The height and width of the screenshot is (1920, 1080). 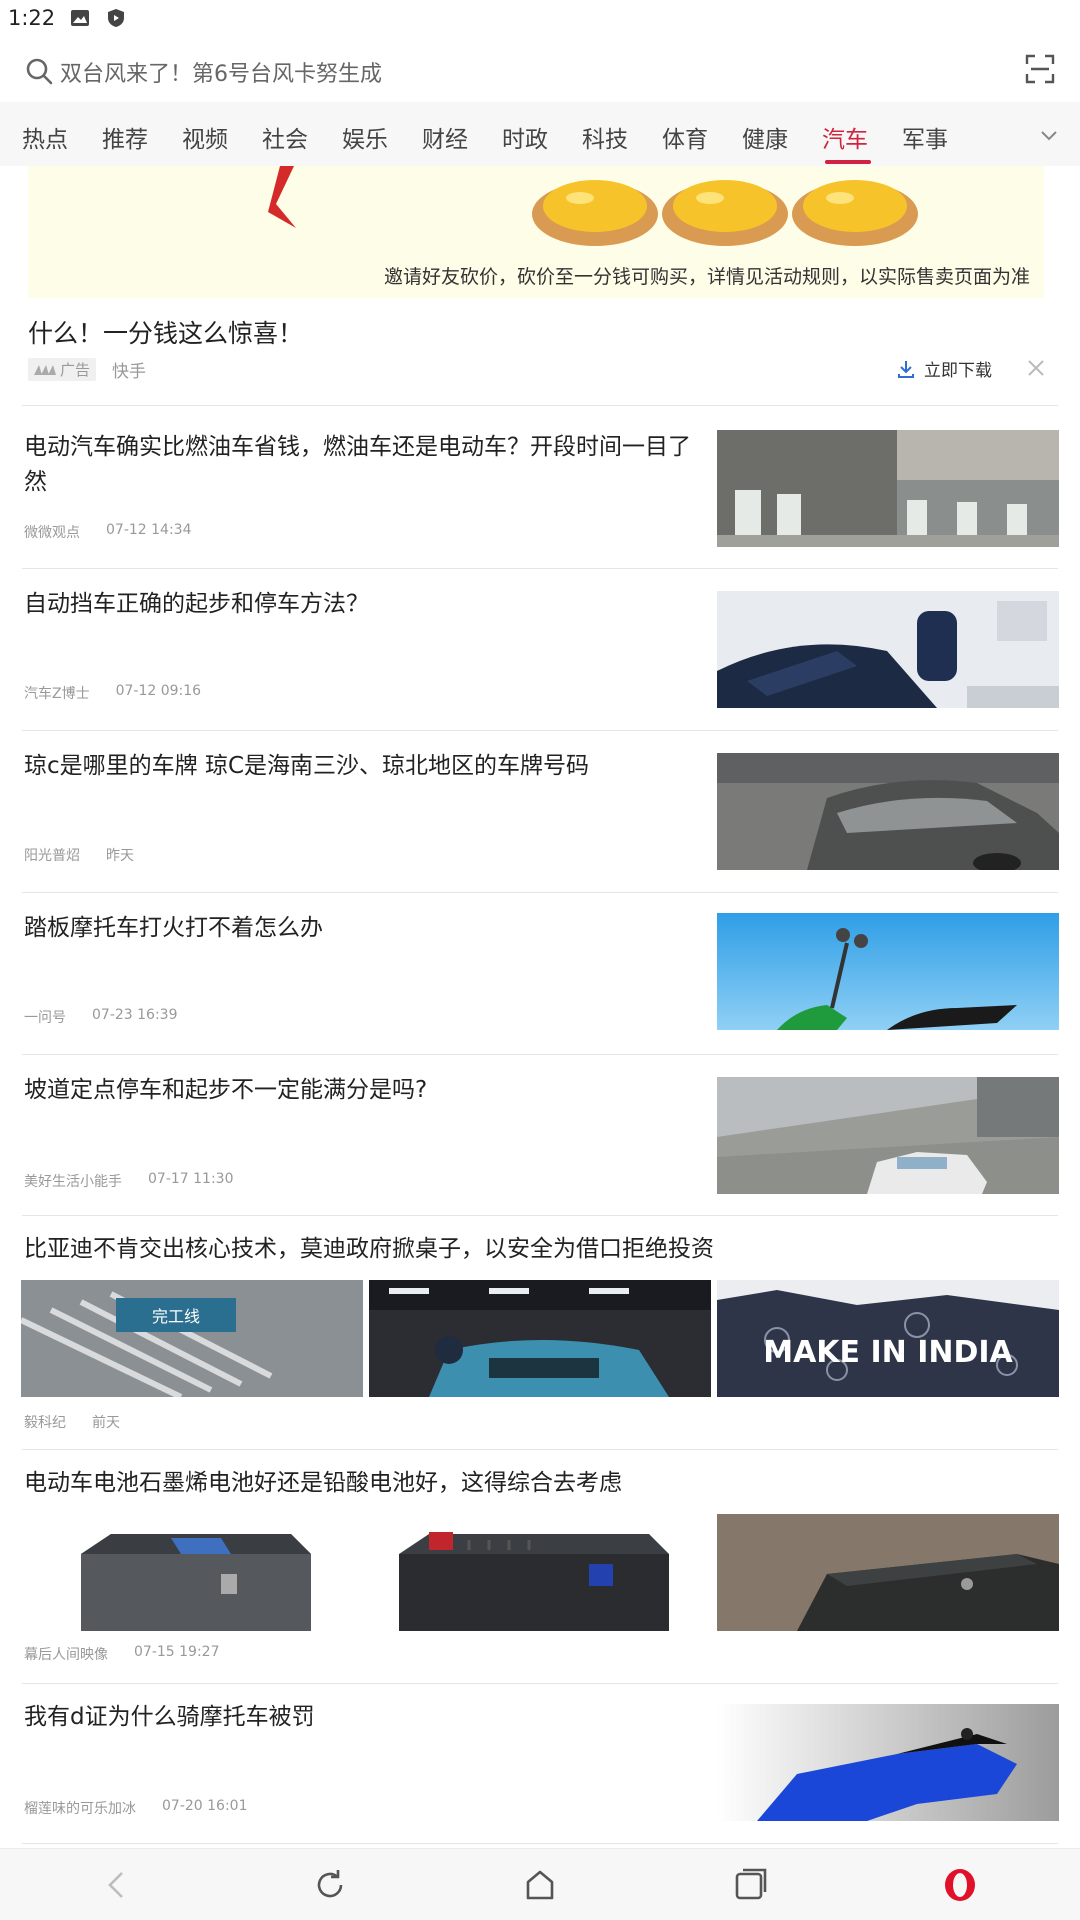 I want to click on news-thumbnail: MAKE IN INDIA, so click(x=888, y=1338).